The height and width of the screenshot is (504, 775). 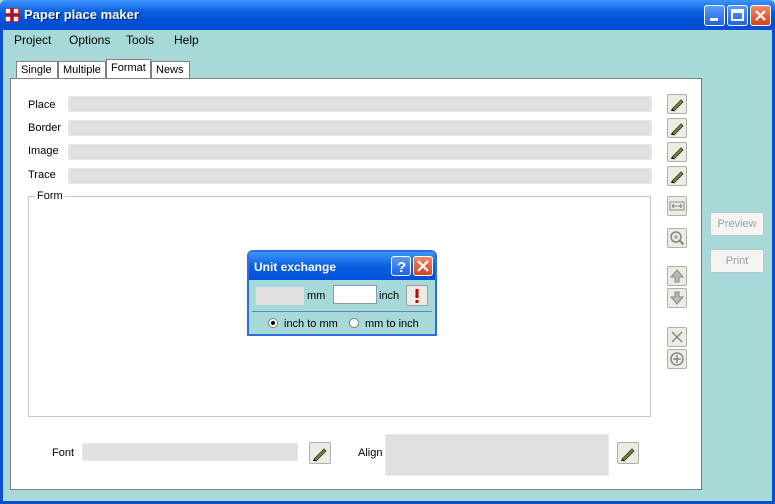 I want to click on form-group-label: Form, so click(x=50, y=196).